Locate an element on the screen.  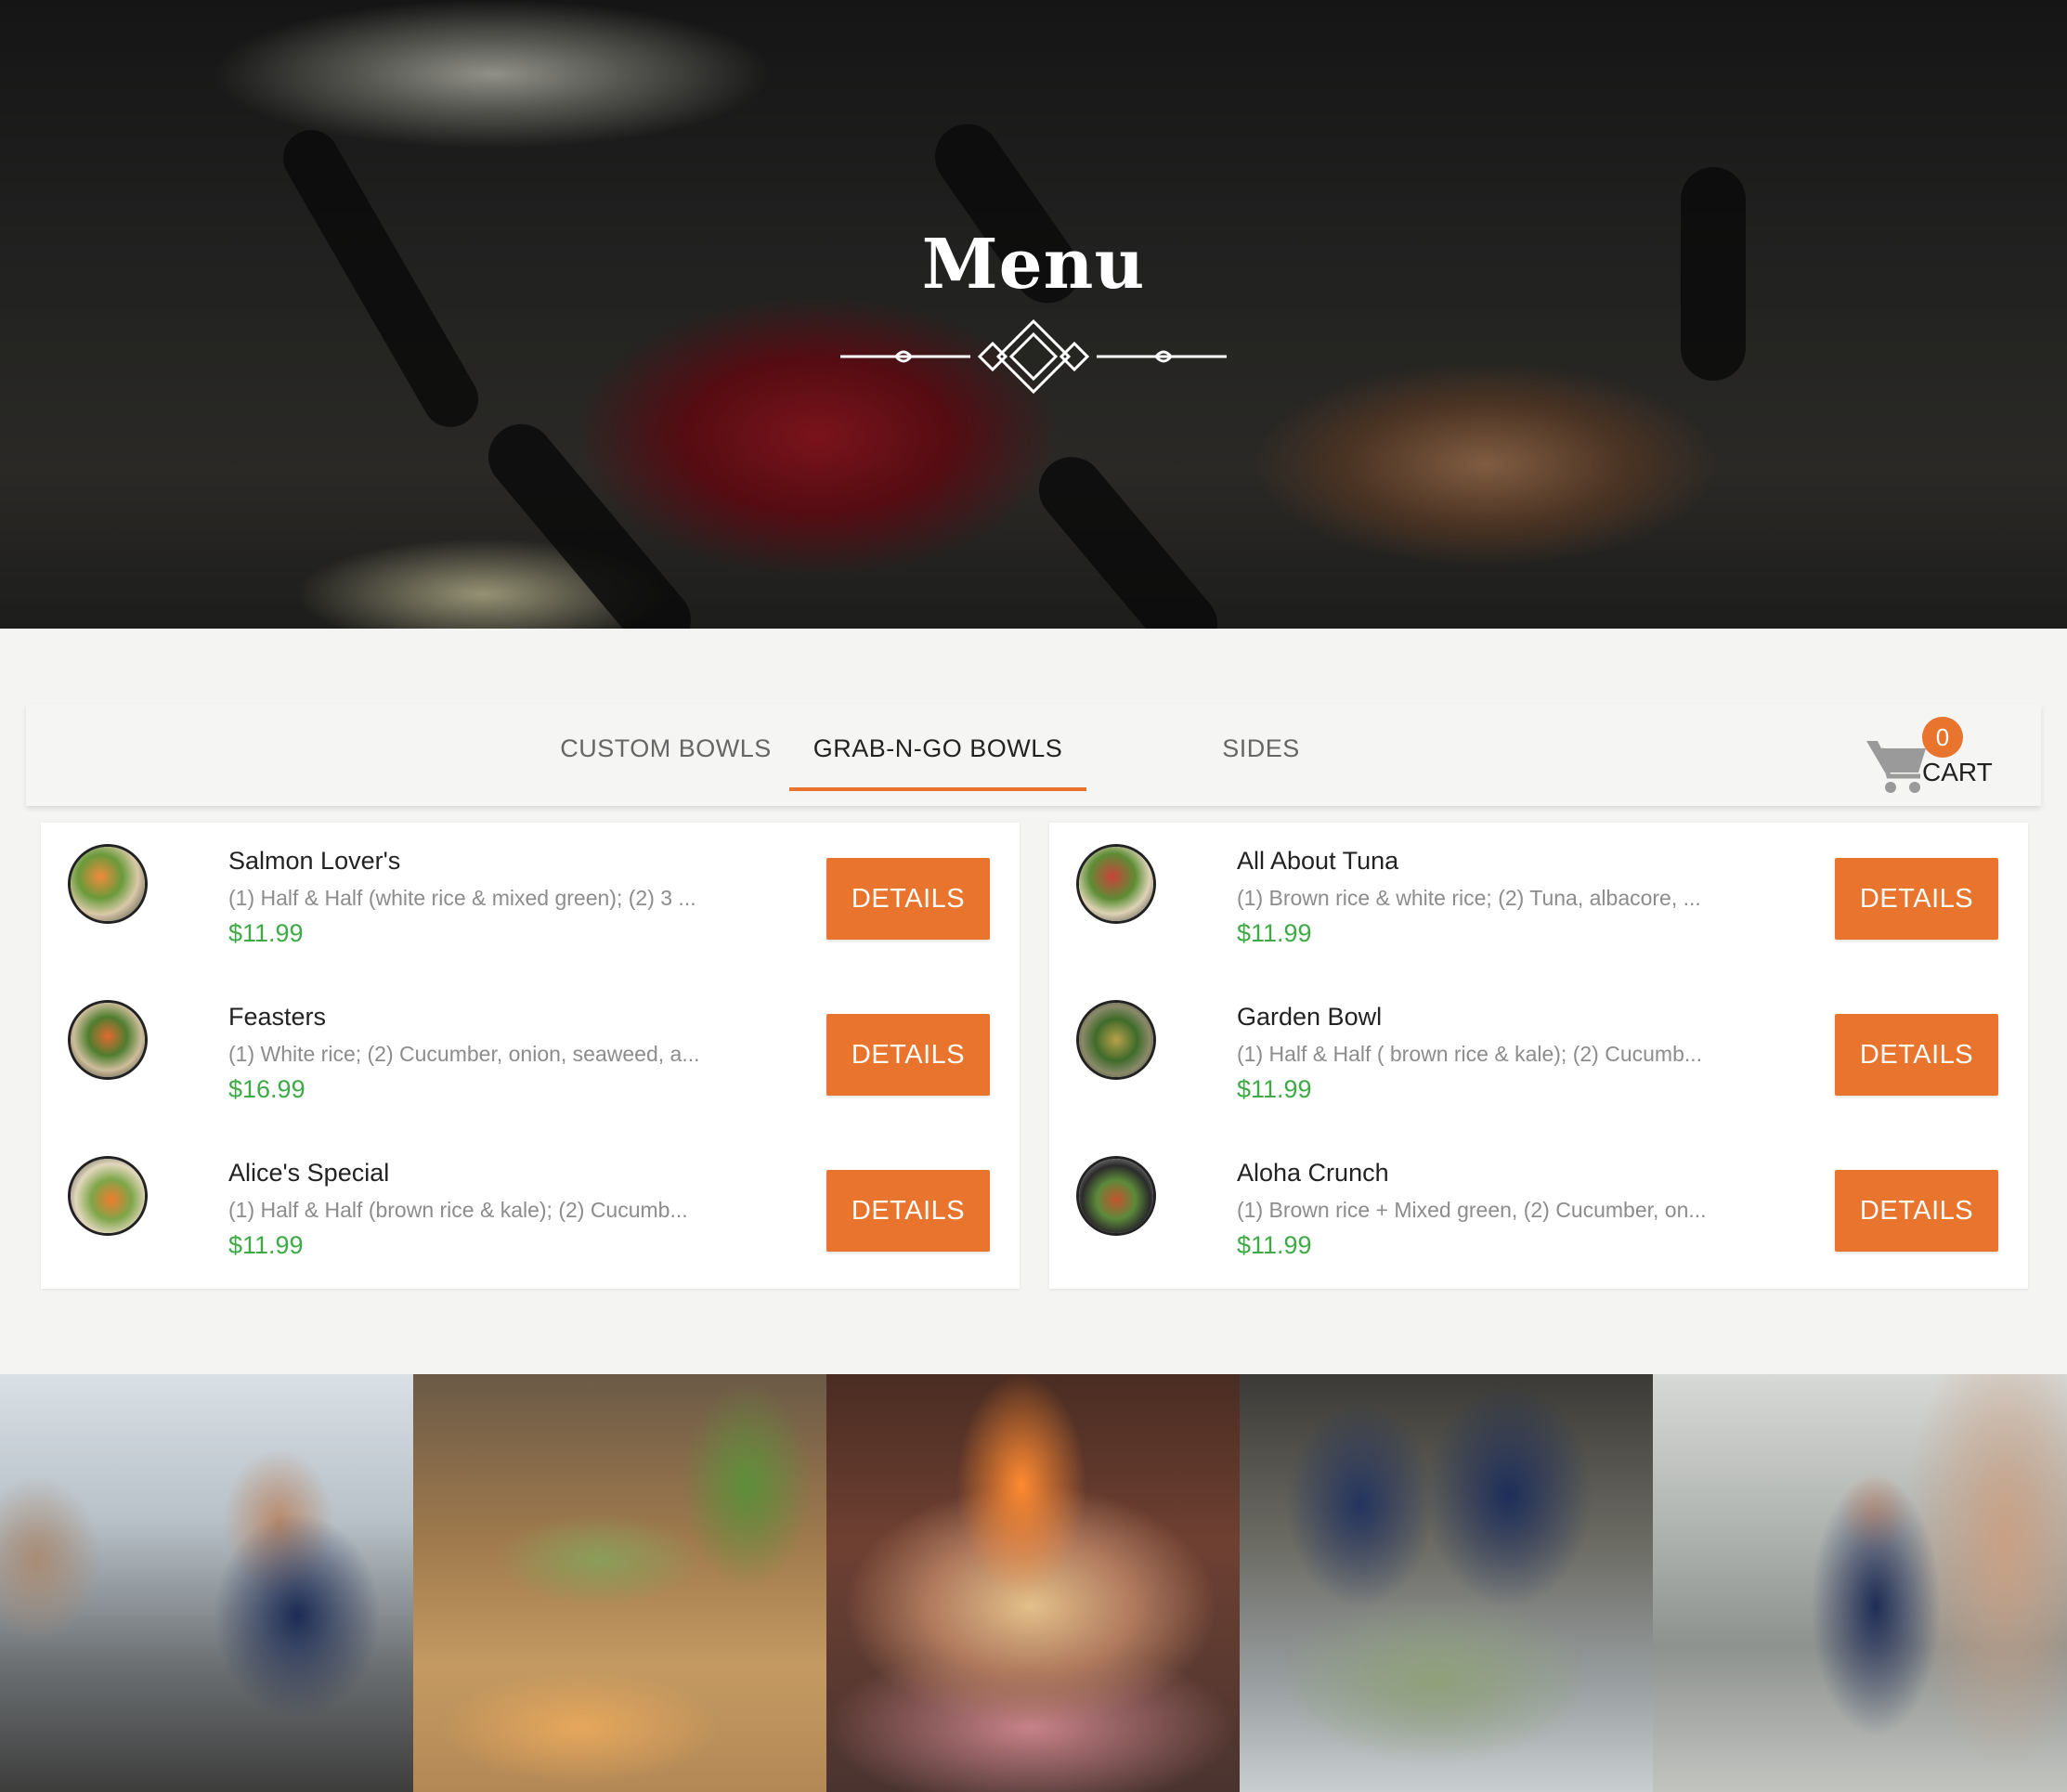
item-price: $16.99 is located at coordinates (267, 1089).